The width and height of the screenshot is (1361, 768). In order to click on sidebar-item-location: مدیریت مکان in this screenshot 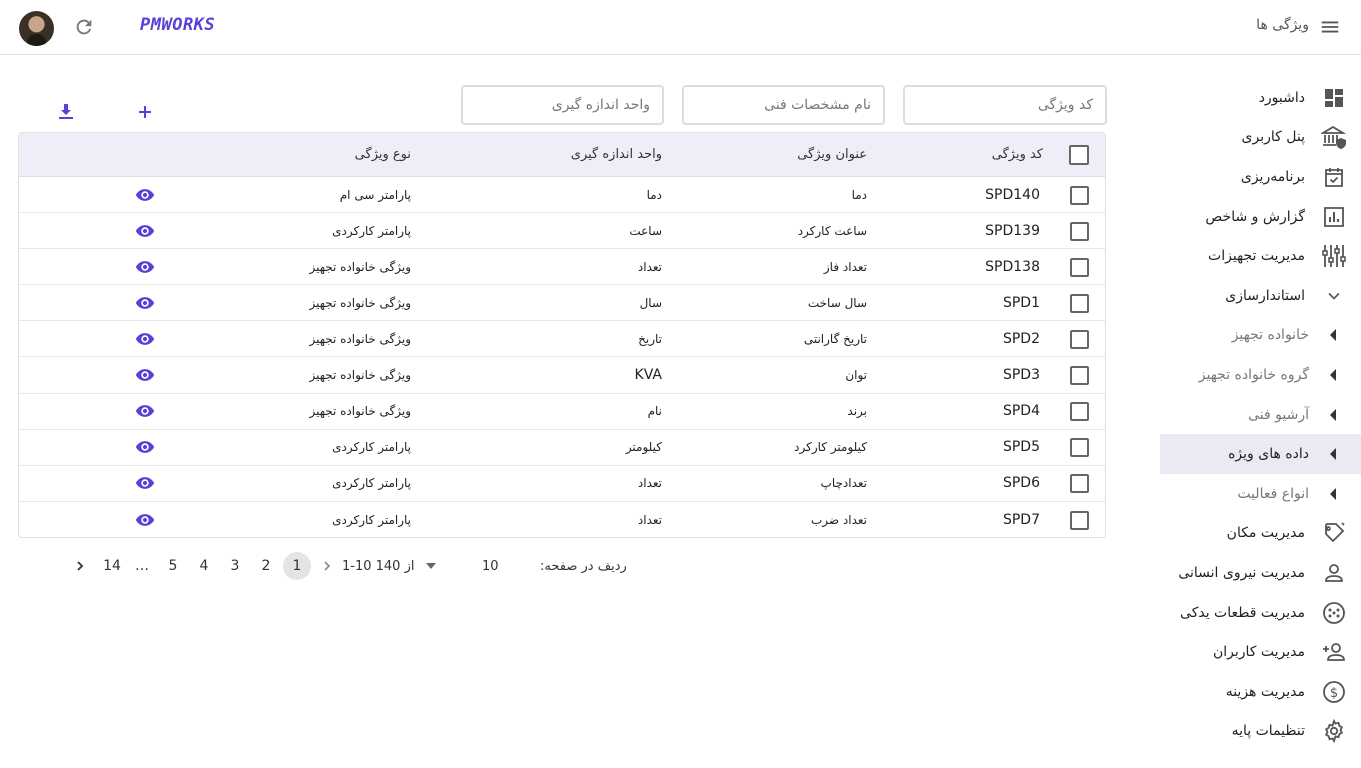, I will do `click(1260, 534)`.